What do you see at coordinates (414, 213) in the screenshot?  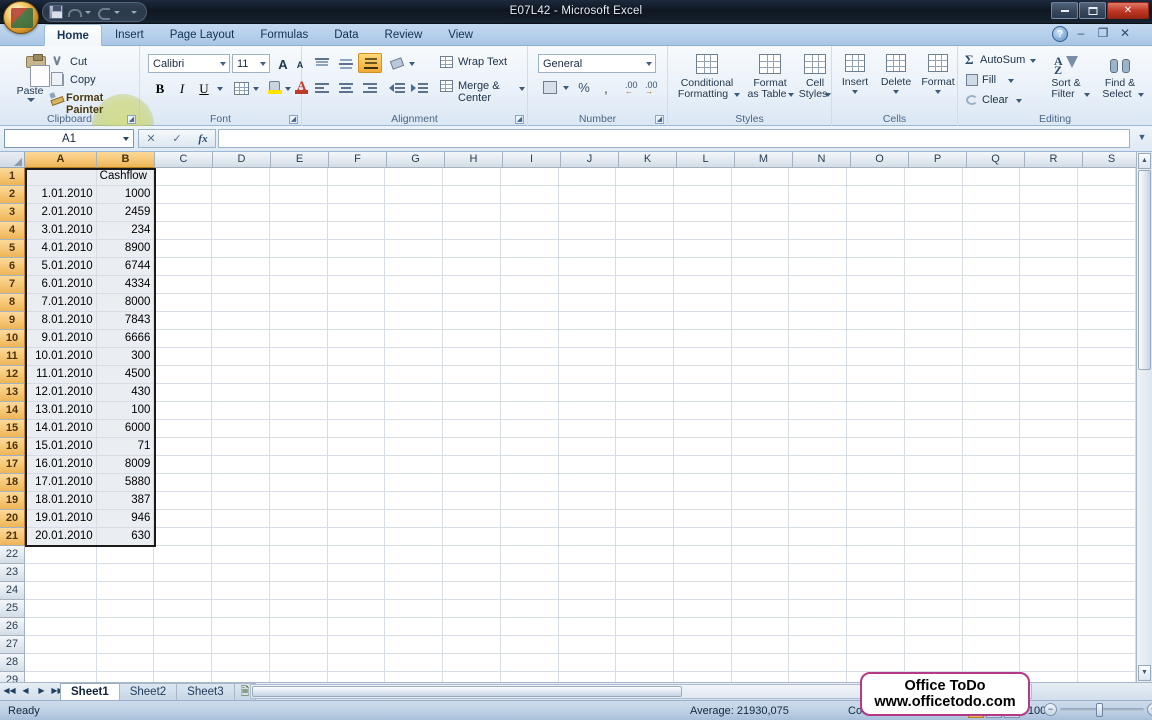 I see `cell-G3` at bounding box center [414, 213].